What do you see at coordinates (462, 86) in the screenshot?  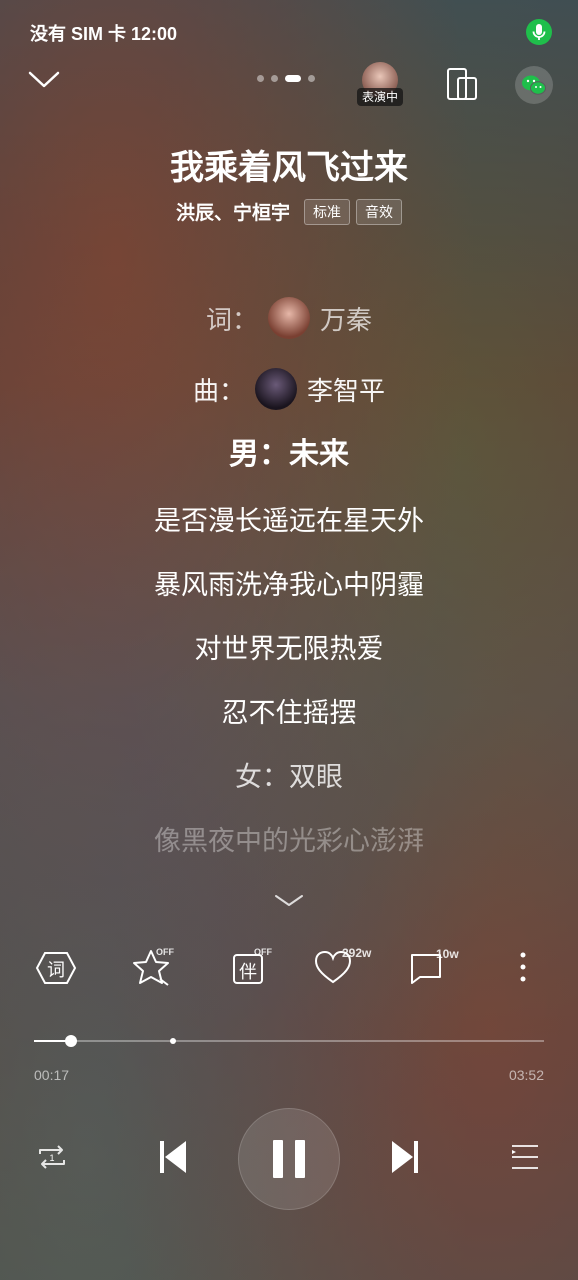 I see `screen-switch-icon` at bounding box center [462, 86].